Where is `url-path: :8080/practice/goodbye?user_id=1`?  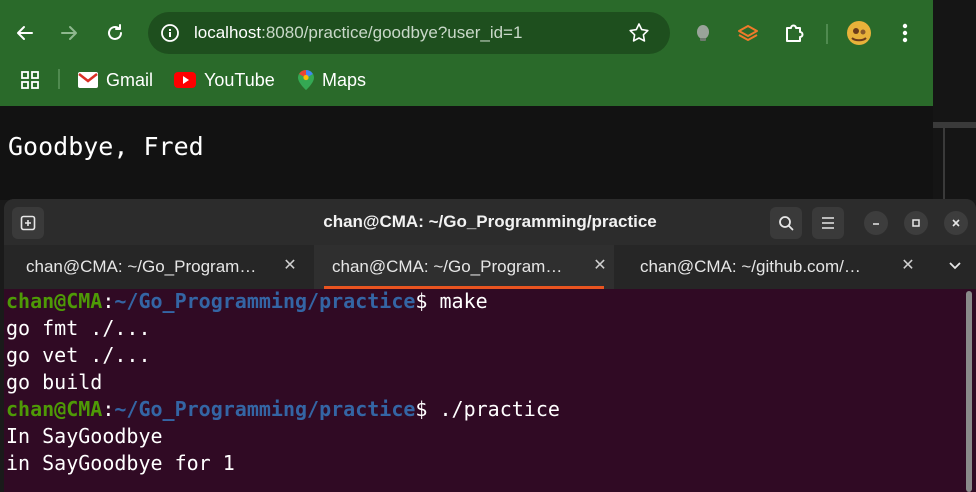
url-path: :8080/practice/goodbye?user_id=1 is located at coordinates (392, 32).